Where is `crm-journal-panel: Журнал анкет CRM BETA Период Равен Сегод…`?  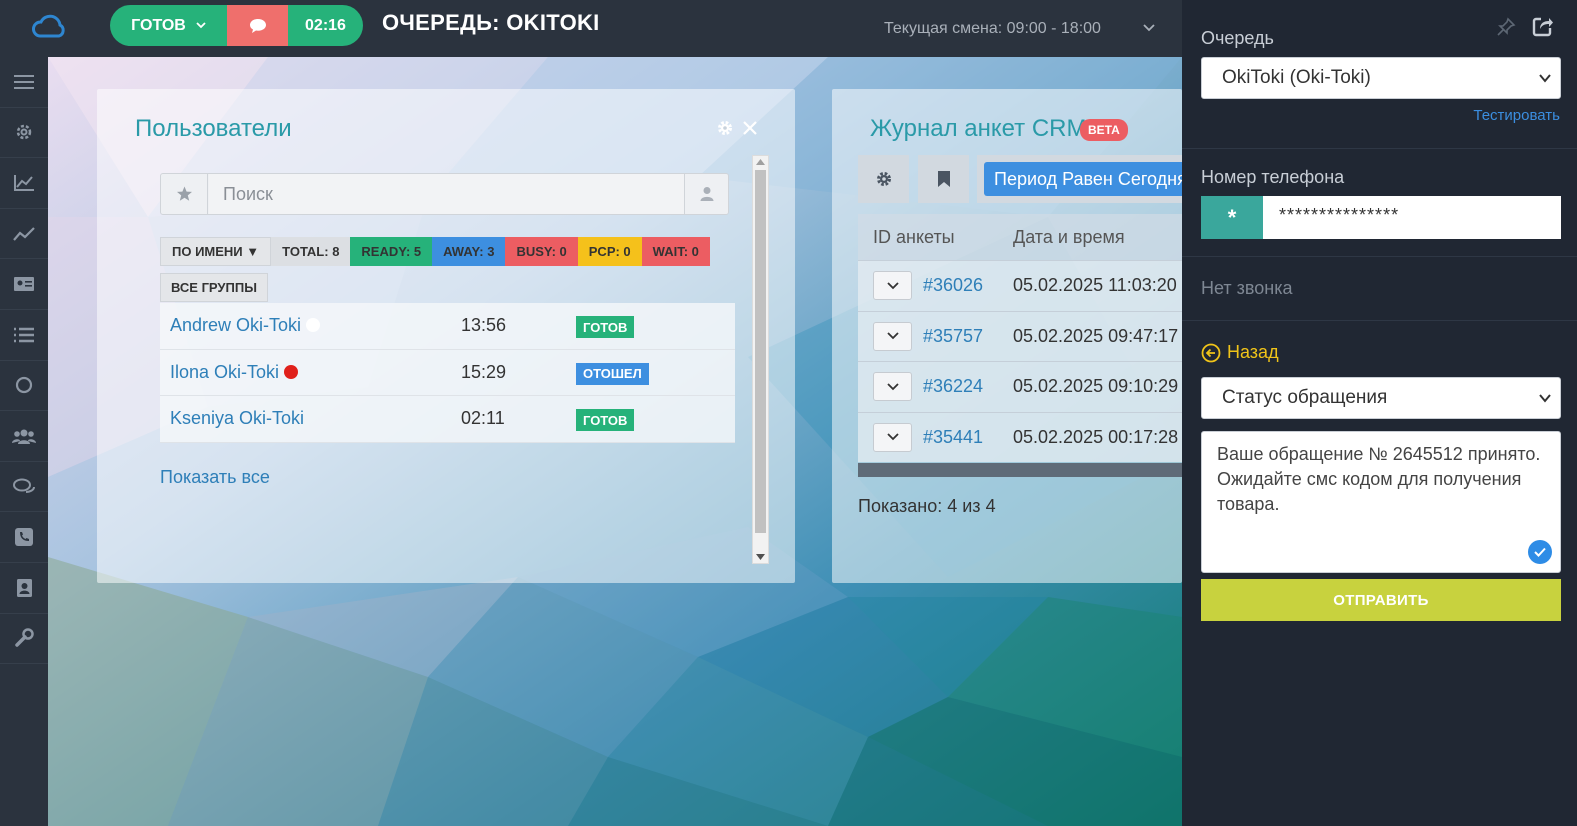 crm-journal-panel: Журнал анкет CRM BETA Период Равен Сегод… is located at coordinates (1007, 336).